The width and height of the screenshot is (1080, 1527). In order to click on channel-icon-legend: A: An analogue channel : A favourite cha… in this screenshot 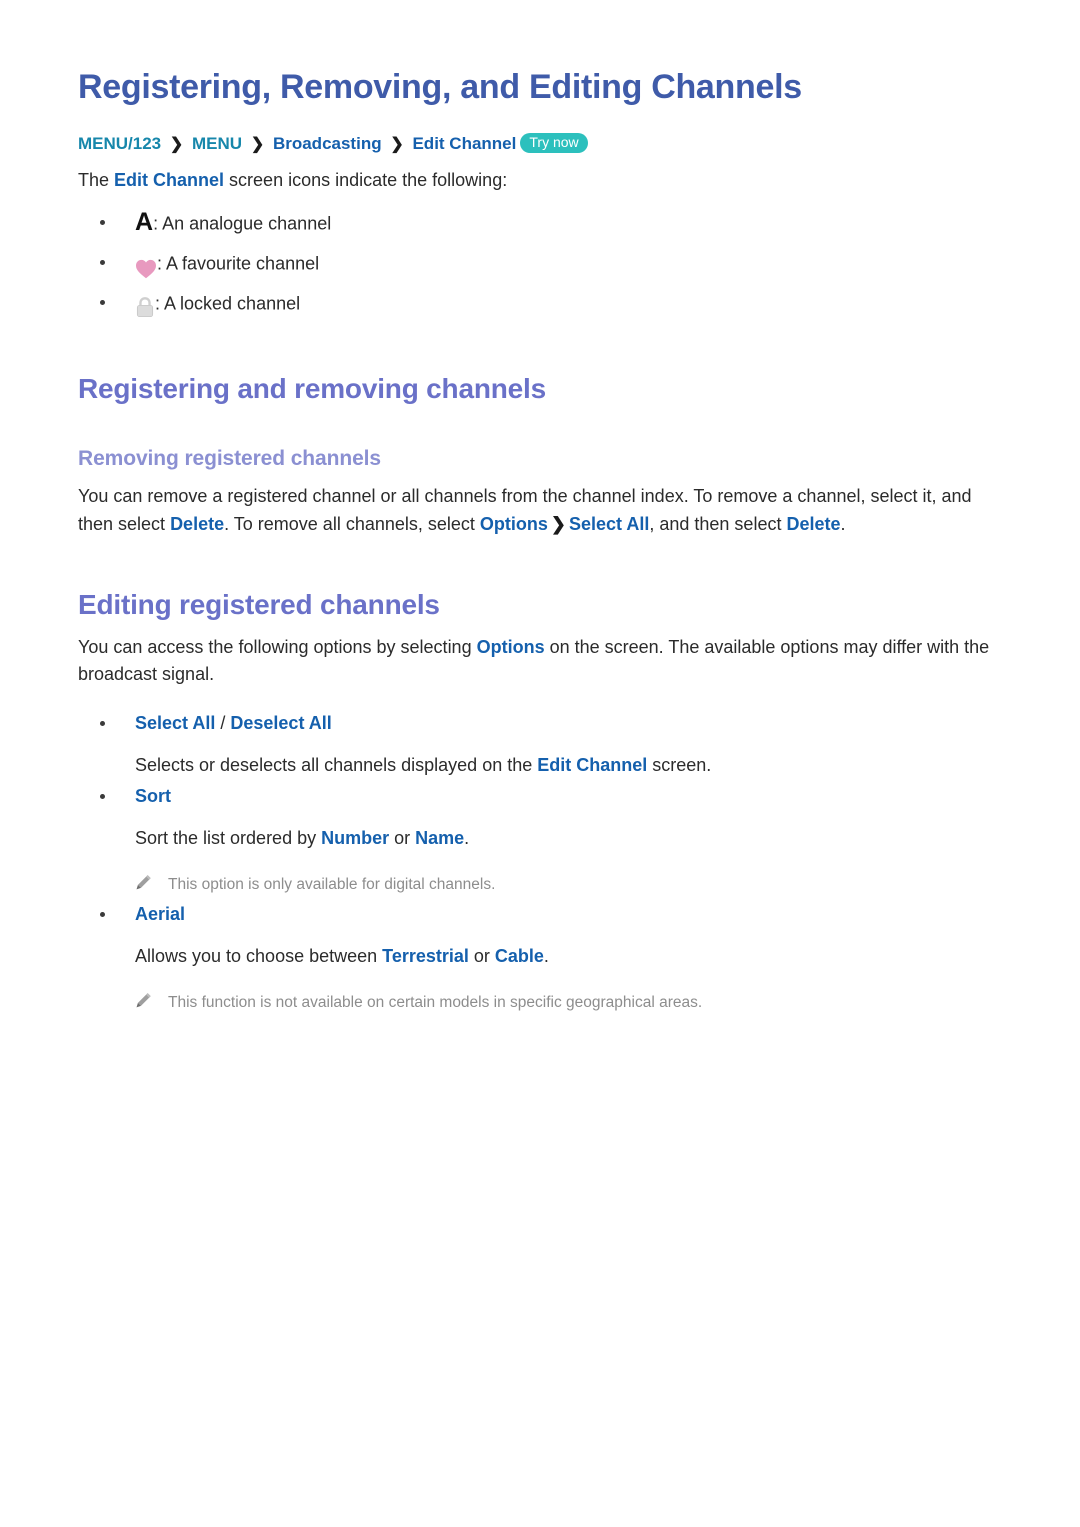, I will do `click(549, 262)`.